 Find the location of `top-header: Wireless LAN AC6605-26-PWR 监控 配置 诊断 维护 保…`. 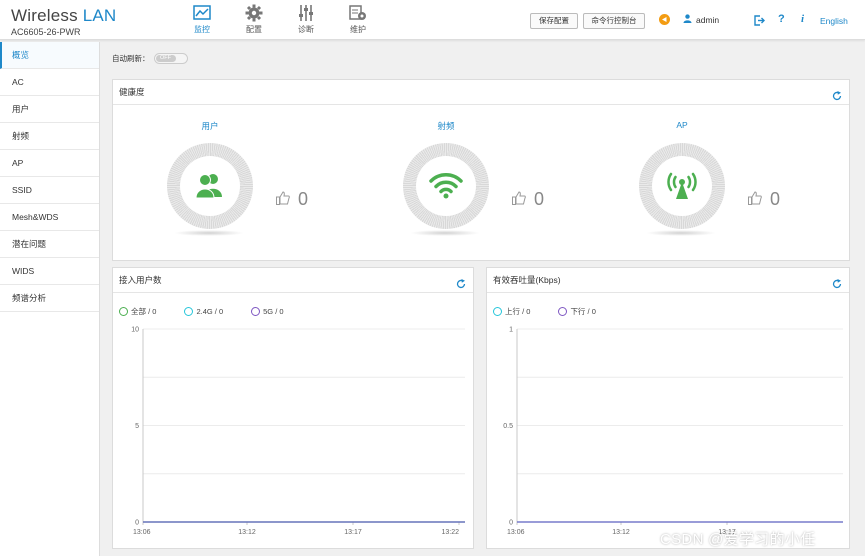

top-header: Wireless LAN AC6605-26-PWR 监控 配置 诊断 维护 保… is located at coordinates (432, 20).